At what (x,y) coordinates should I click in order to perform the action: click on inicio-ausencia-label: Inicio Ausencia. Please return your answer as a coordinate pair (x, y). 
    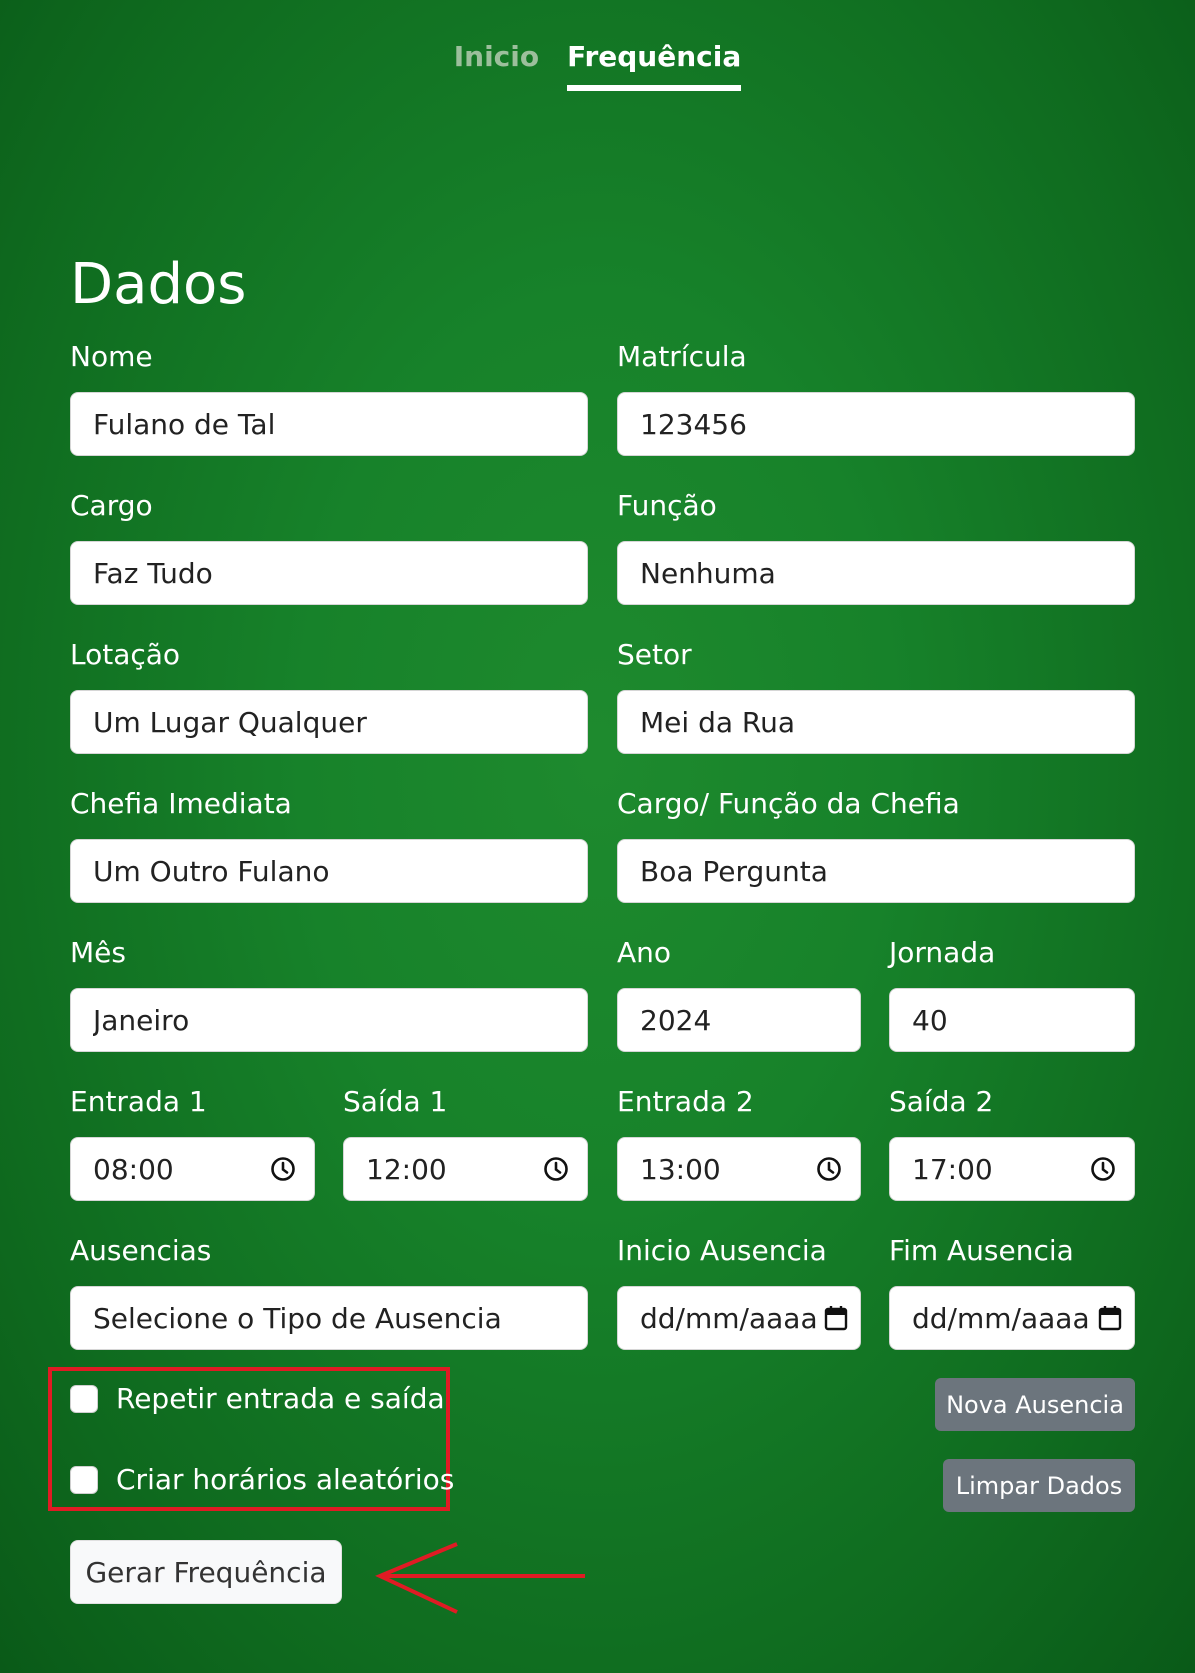
    Looking at the image, I should click on (722, 1250).